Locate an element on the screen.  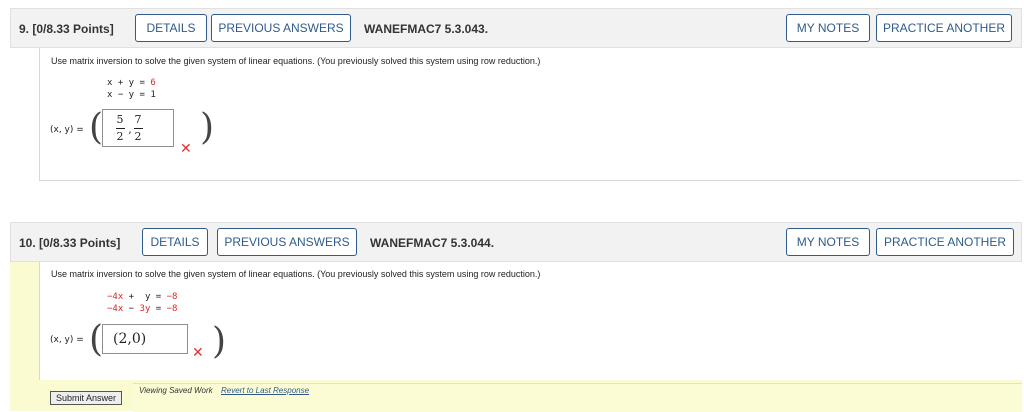
q9-my-notes-button: MY NOTES is located at coordinates (828, 28).